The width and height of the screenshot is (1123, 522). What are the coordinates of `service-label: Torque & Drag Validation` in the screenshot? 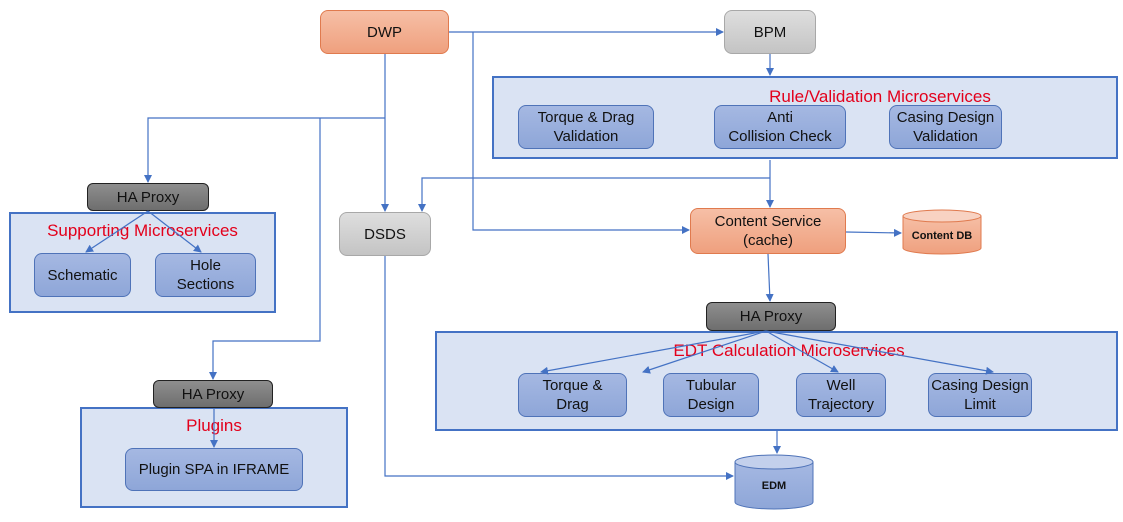 It's located at (586, 127).